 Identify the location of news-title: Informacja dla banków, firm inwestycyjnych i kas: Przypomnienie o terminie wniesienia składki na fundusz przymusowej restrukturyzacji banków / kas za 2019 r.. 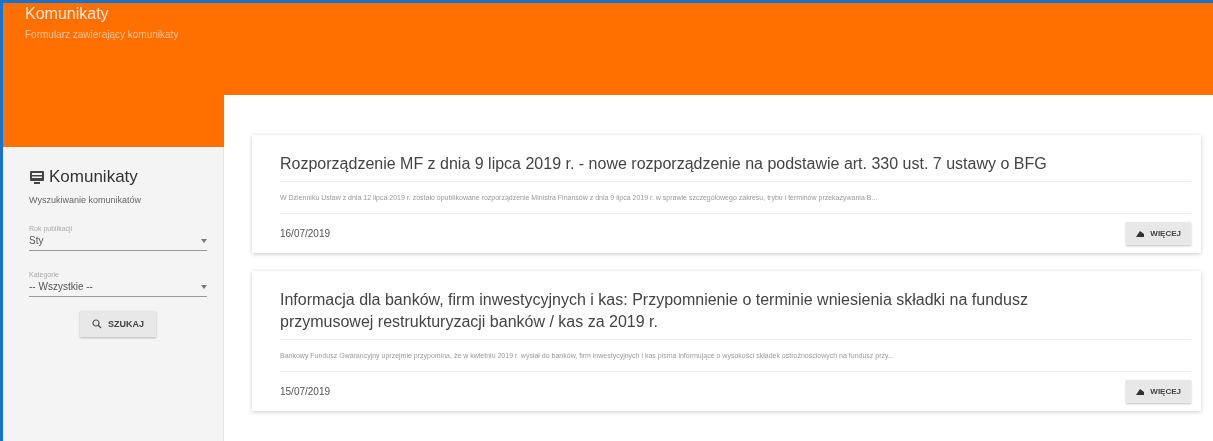
(735, 314).